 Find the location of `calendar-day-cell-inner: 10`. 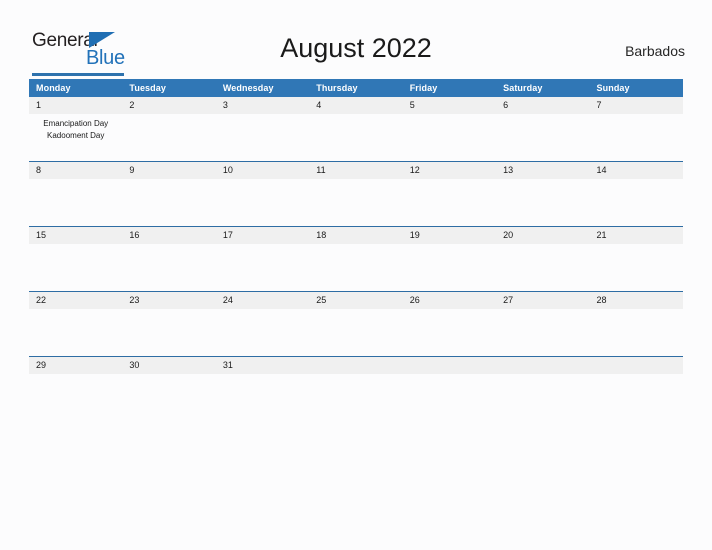

calendar-day-cell-inner: 10 is located at coordinates (262, 194).